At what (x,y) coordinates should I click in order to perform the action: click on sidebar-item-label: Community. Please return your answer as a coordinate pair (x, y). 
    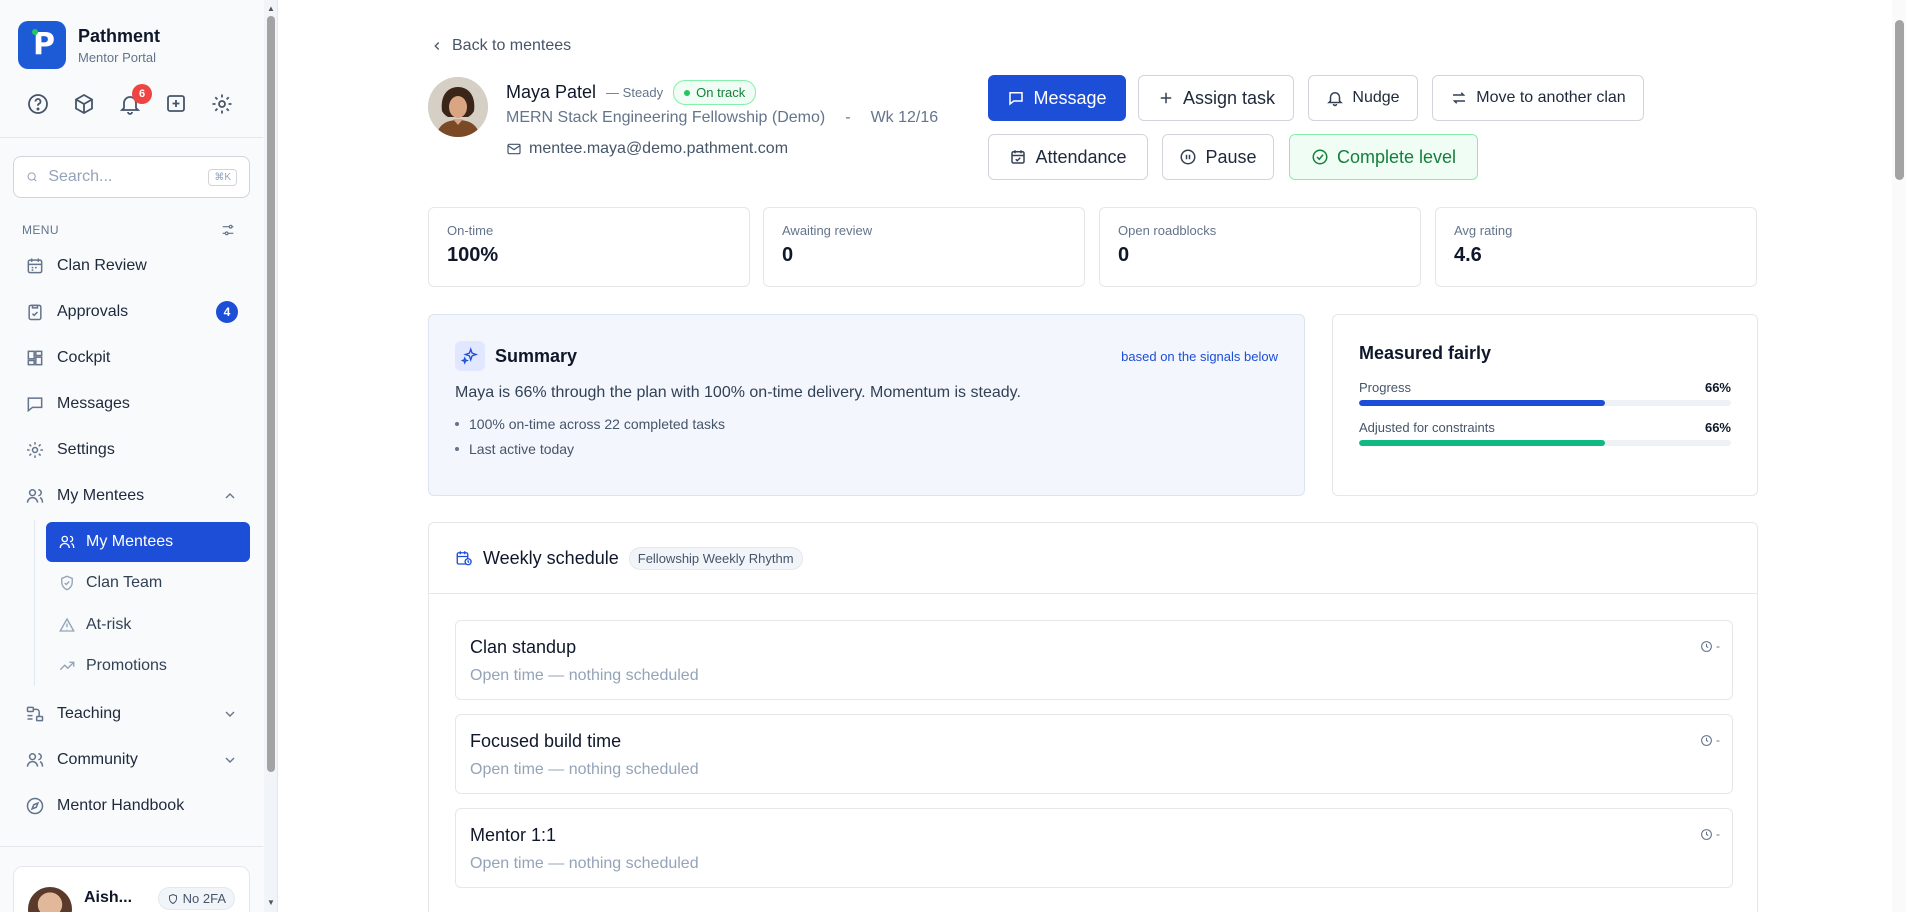
    Looking at the image, I should click on (97, 759).